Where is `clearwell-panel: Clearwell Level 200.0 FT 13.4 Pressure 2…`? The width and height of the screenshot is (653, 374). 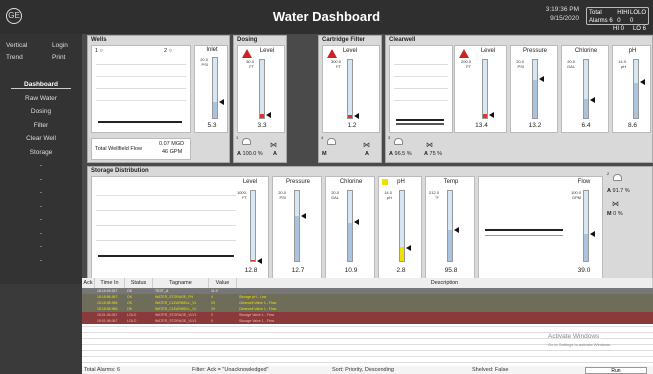
clearwell-panel: Clearwell Level 200.0 FT 13.4 Pressure 2… is located at coordinates (519, 99).